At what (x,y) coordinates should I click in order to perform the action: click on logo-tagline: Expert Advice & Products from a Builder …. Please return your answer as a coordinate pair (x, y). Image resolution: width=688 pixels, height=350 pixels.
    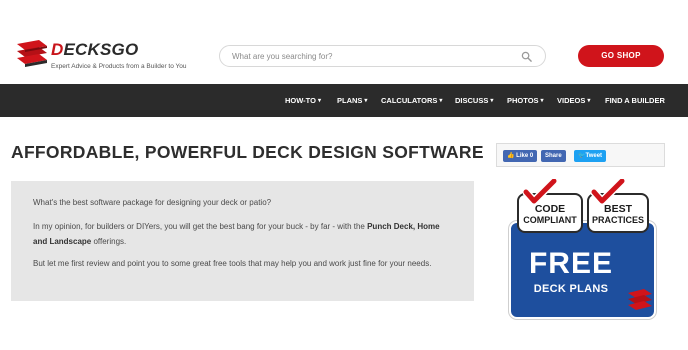
    Looking at the image, I should click on (119, 66).